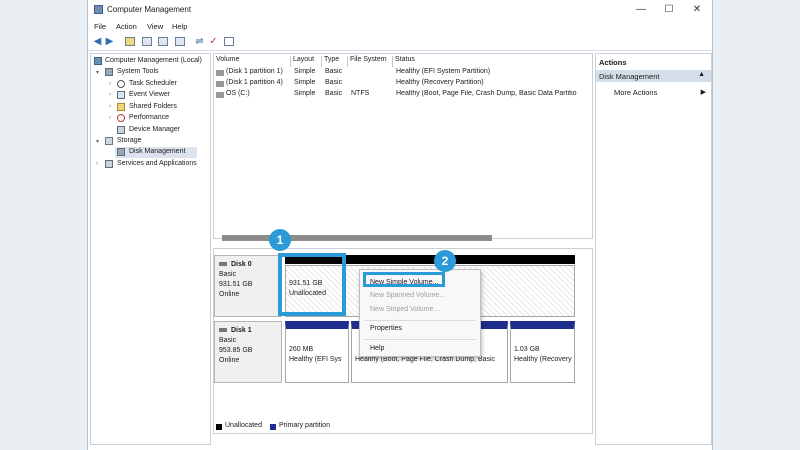 This screenshot has width=800, height=450. What do you see at coordinates (440, 82) in the screenshot?
I see `cell-status: Healthy (Recovery Partition)` at bounding box center [440, 82].